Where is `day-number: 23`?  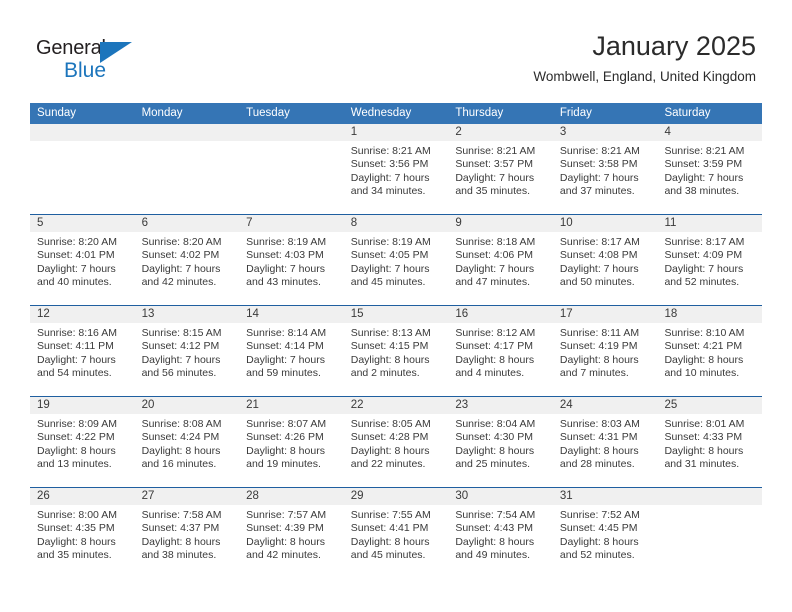 day-number: 23 is located at coordinates (500, 405).